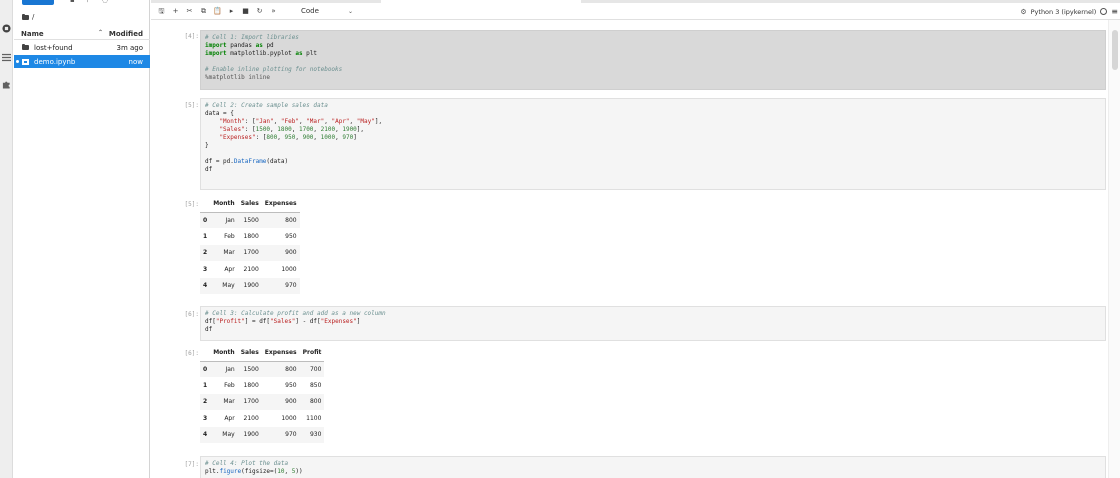 The image size is (1120, 478). I want to click on breadcrumb-path: /, so click(33, 17).